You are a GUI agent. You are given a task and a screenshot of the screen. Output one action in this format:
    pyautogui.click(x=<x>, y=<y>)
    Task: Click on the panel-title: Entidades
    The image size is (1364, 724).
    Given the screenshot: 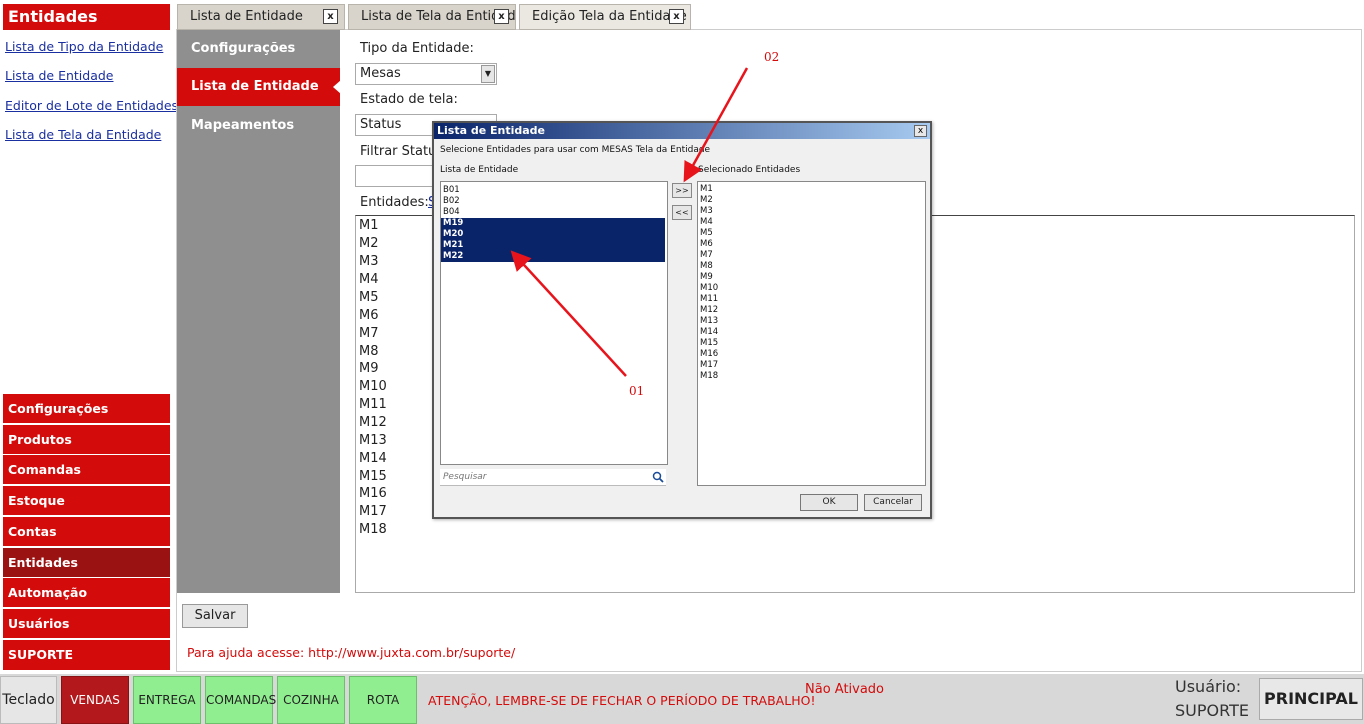 What is the action you would take?
    pyautogui.click(x=86, y=17)
    